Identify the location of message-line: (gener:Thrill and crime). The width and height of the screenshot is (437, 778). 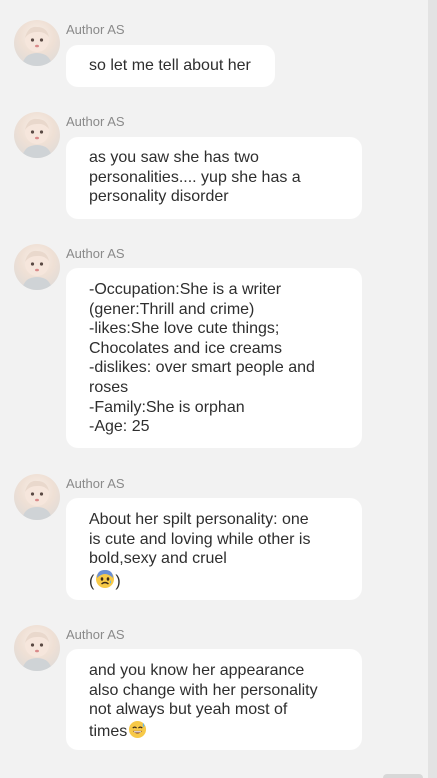
(172, 309).